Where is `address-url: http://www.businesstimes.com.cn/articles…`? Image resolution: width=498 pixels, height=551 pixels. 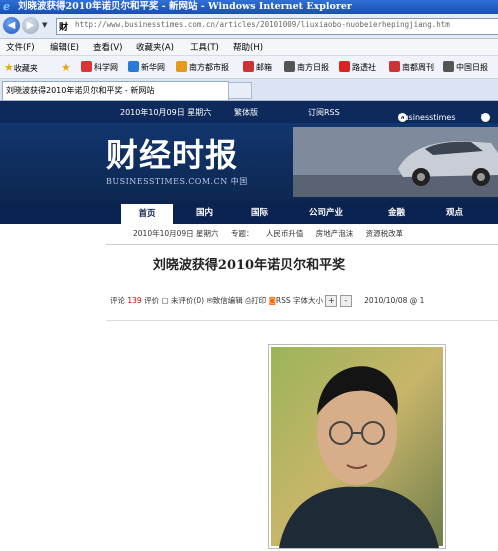
address-url: http://www.businesstimes.com.cn/articles… is located at coordinates (262, 24).